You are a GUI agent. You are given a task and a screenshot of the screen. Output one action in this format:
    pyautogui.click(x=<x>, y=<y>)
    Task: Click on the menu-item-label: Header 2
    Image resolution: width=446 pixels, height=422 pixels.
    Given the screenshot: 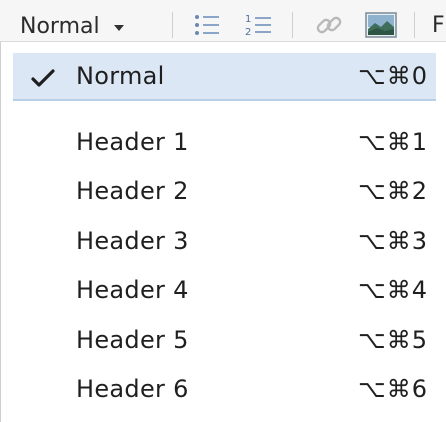 What is the action you would take?
    pyautogui.click(x=132, y=191)
    